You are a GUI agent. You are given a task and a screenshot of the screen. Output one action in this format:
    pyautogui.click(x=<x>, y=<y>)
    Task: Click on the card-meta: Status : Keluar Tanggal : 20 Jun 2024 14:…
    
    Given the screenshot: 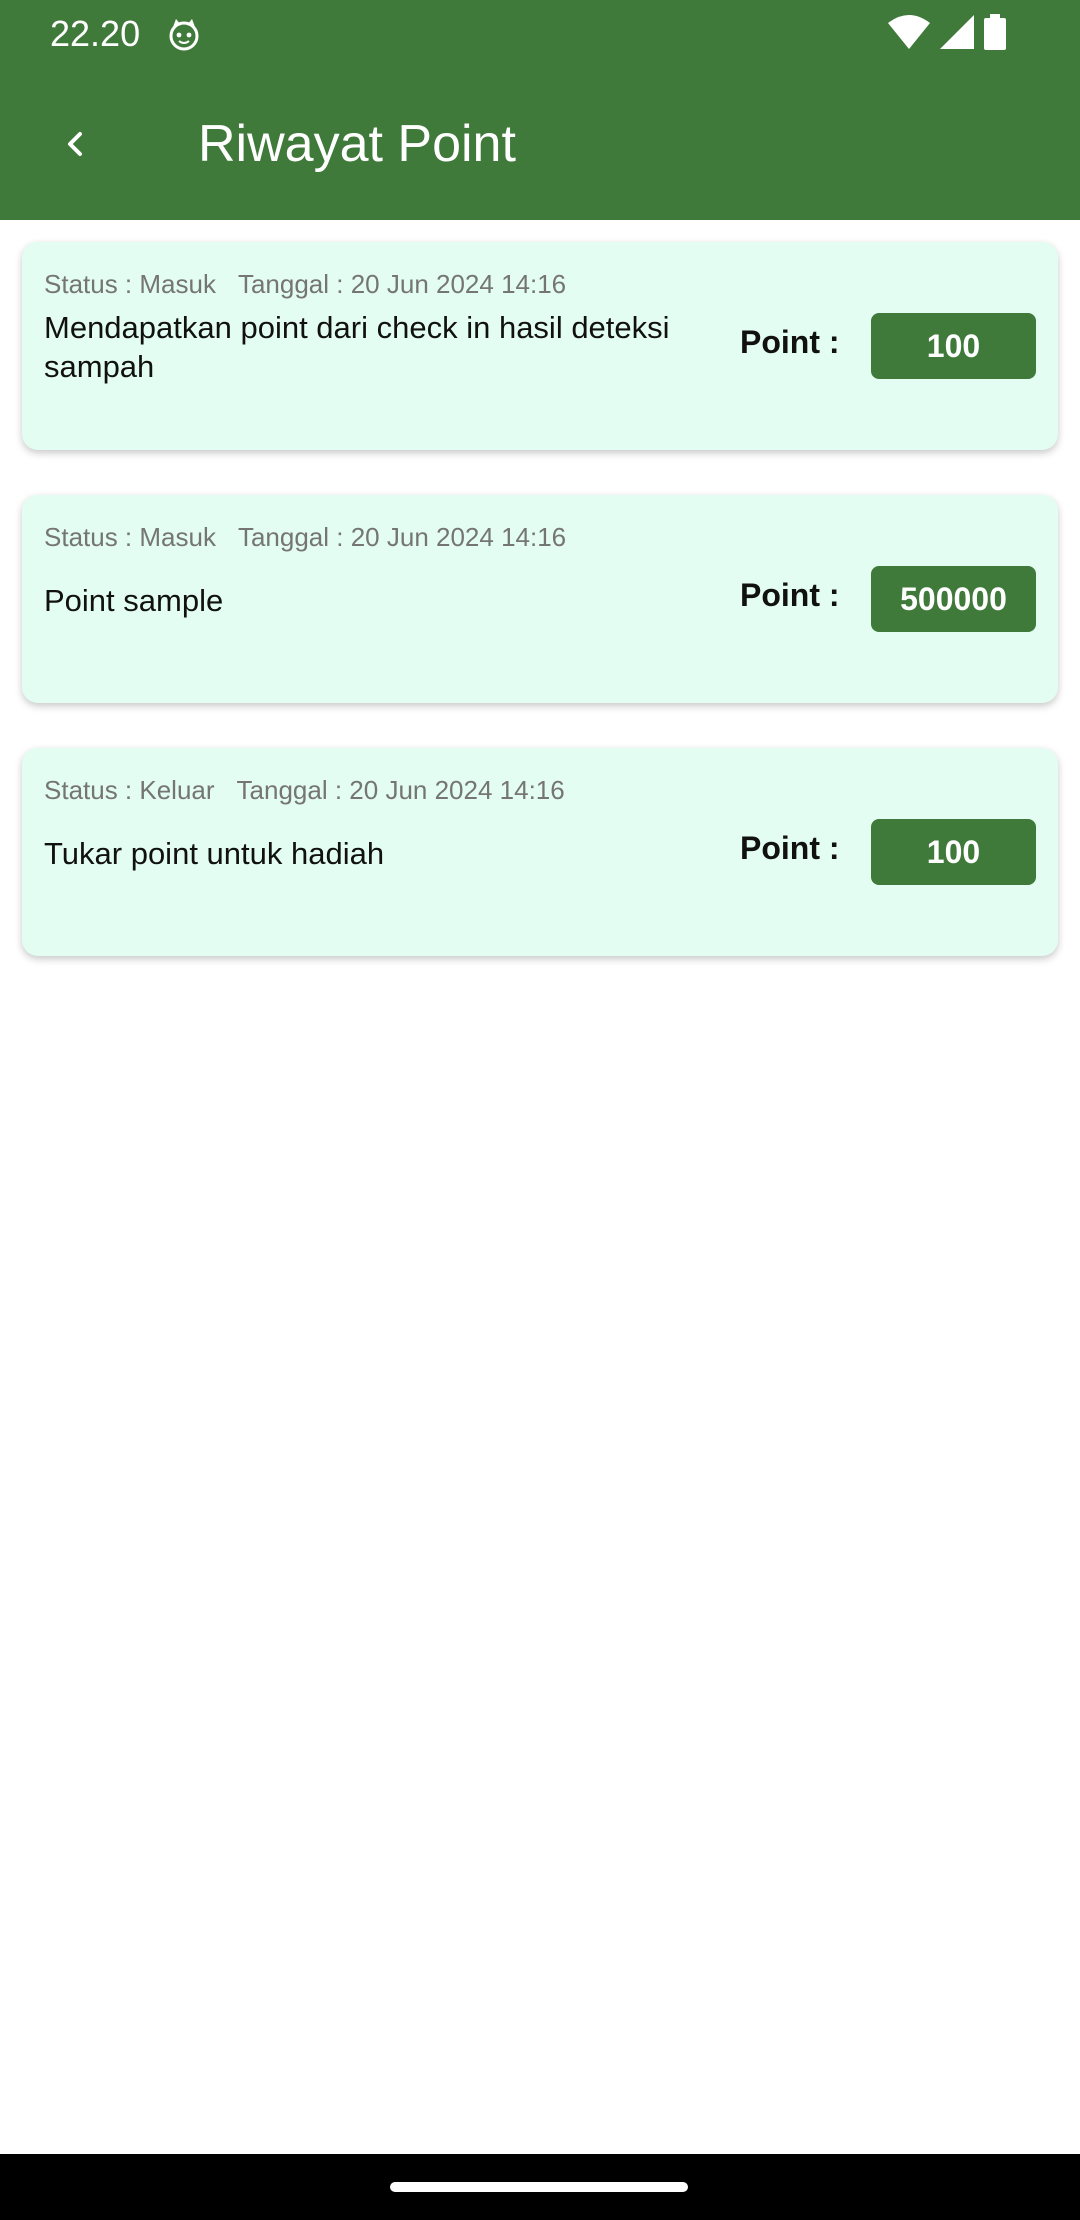 What is the action you would take?
    pyautogui.click(x=304, y=790)
    